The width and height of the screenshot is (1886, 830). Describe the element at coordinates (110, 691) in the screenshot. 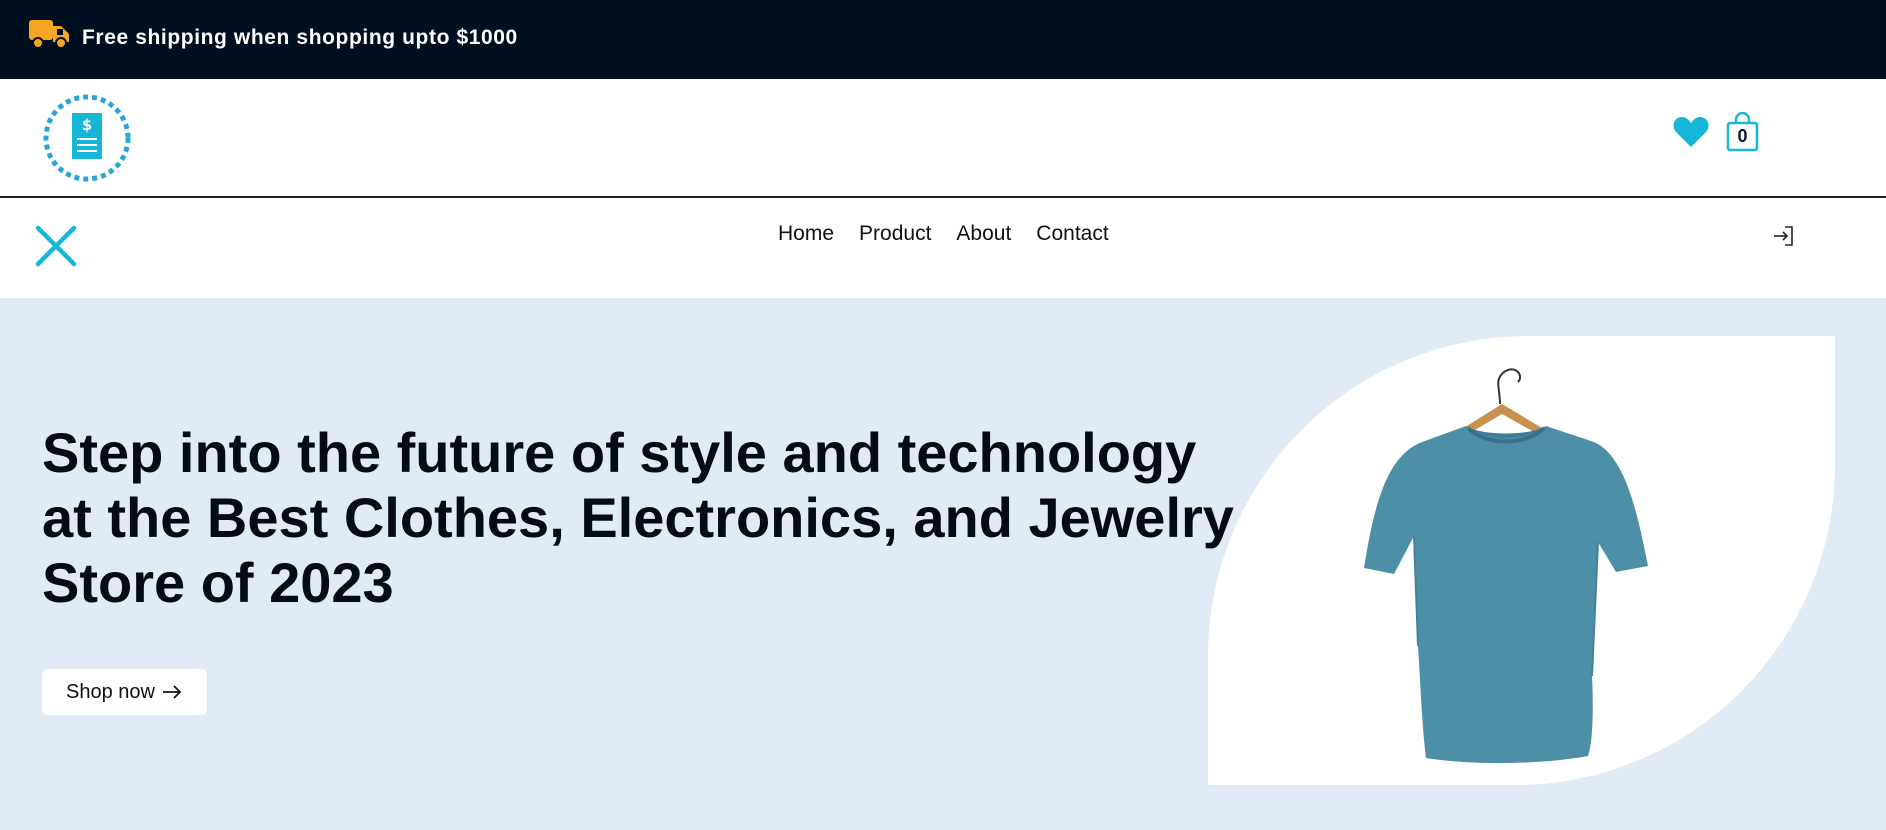

I see `shop-now-label: Shop now` at that location.